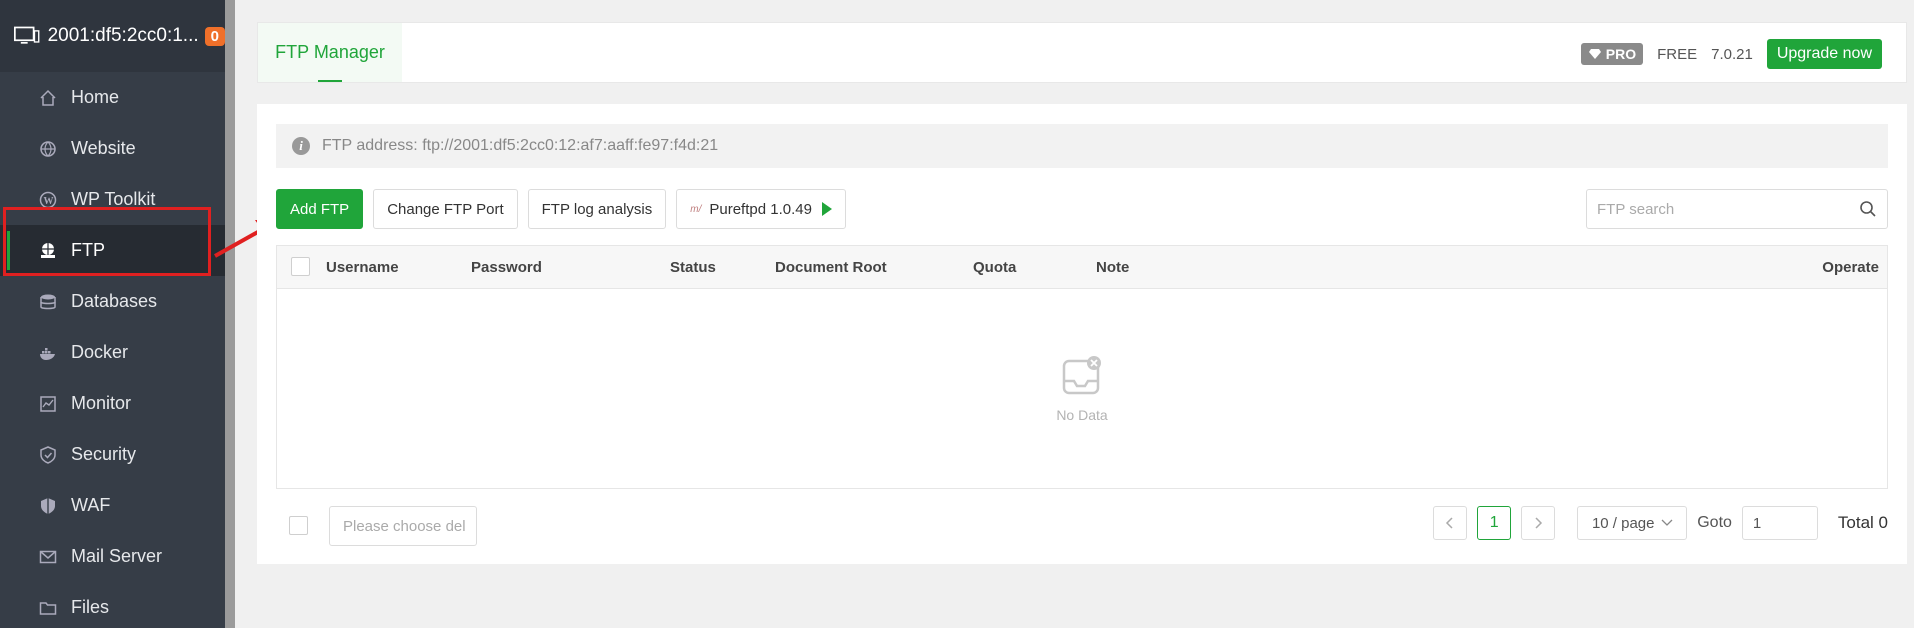 This screenshot has height=628, width=1914. What do you see at coordinates (995, 267) in the screenshot?
I see `column-quota: Quota` at bounding box center [995, 267].